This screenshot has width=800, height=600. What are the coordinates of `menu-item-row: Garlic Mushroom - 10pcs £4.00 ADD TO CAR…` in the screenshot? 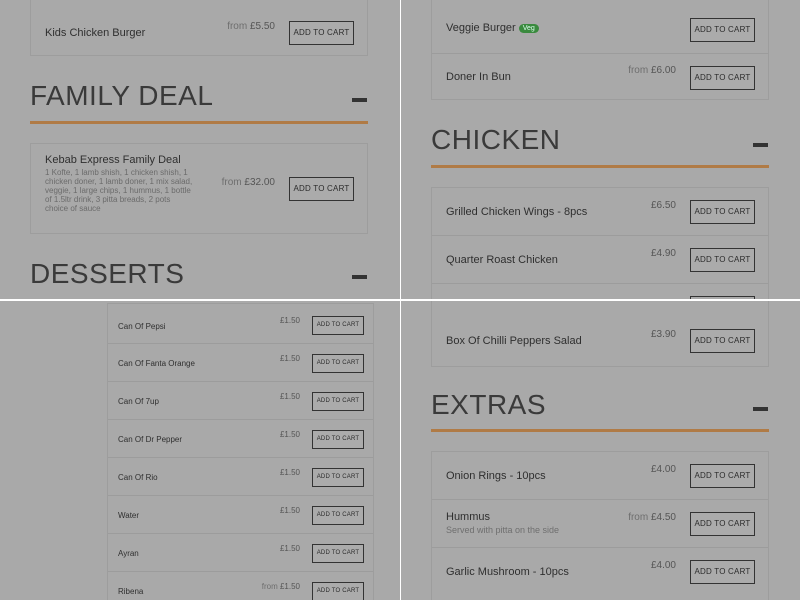 It's located at (600, 574).